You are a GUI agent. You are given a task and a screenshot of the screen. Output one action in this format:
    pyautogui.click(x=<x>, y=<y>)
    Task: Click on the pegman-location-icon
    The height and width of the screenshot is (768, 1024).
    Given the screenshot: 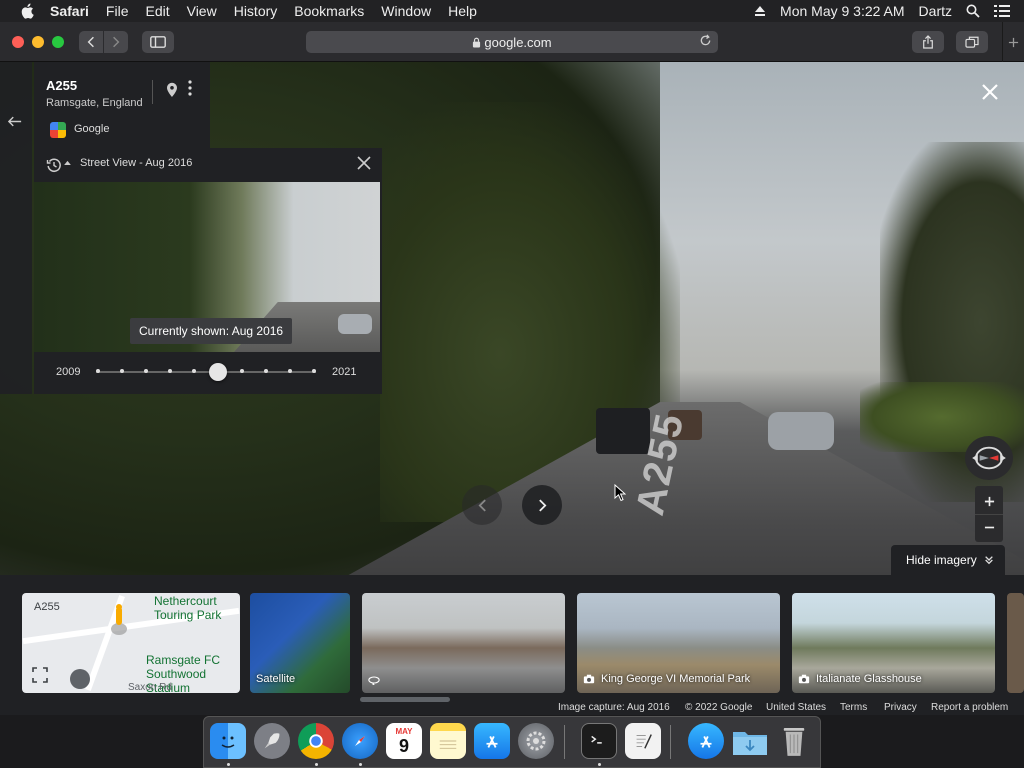 What is the action you would take?
    pyautogui.click(x=119, y=619)
    